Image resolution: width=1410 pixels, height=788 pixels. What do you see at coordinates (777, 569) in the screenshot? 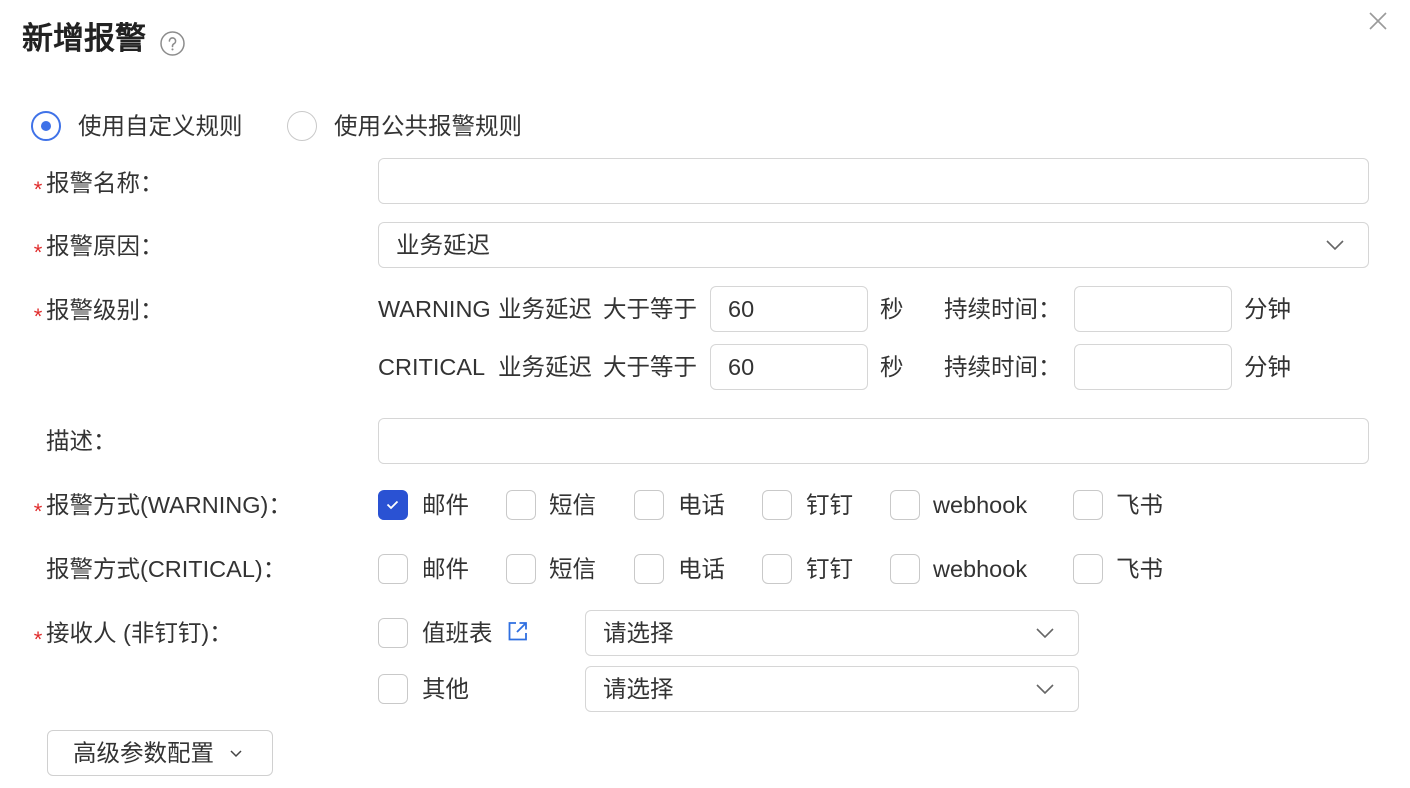
I see `checkbox-critical-dingtalk` at bounding box center [777, 569].